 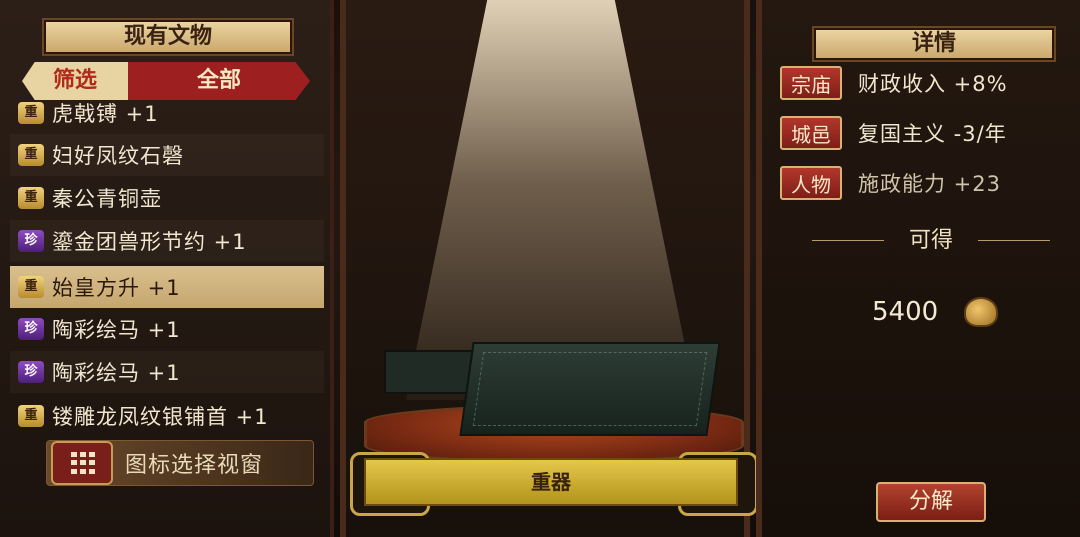 I want to click on relic-model, so click(x=590, y=389).